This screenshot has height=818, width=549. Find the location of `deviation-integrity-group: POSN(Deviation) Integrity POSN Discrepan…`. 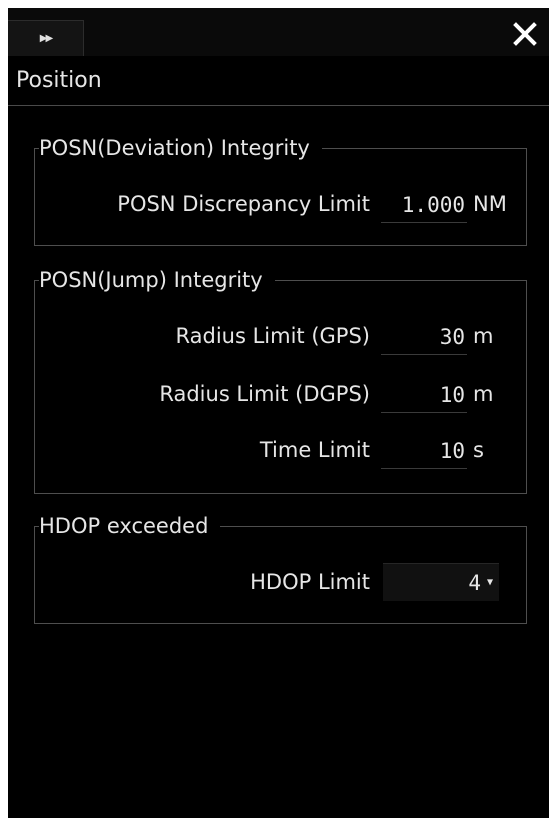

deviation-integrity-group: POSN(Deviation) Integrity POSN Discrepan… is located at coordinates (280, 190).